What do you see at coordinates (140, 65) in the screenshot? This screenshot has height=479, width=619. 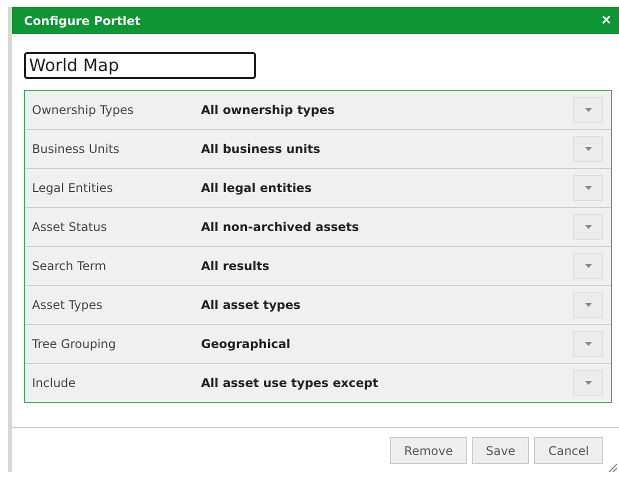 I see `name-field: World Map` at bounding box center [140, 65].